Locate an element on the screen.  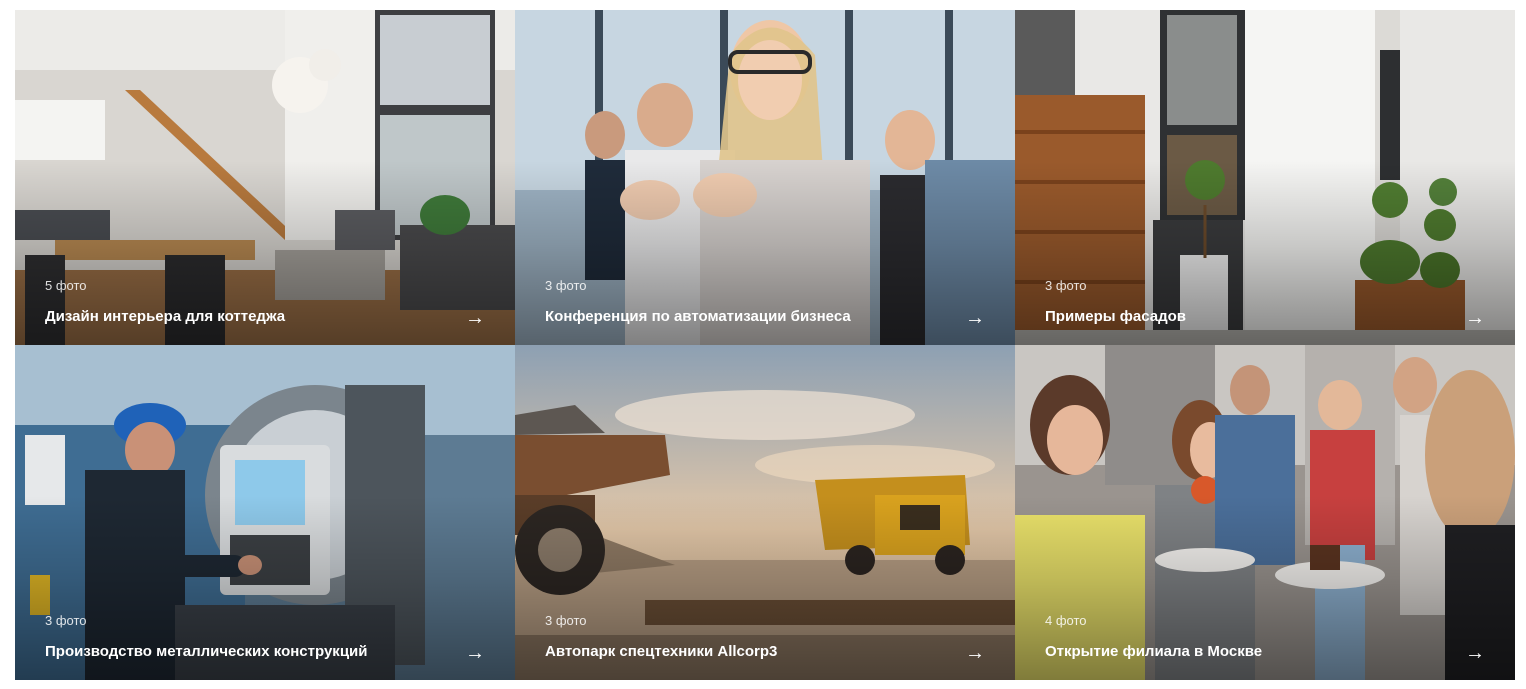
photo-count: 5 фото is located at coordinates (66, 285).